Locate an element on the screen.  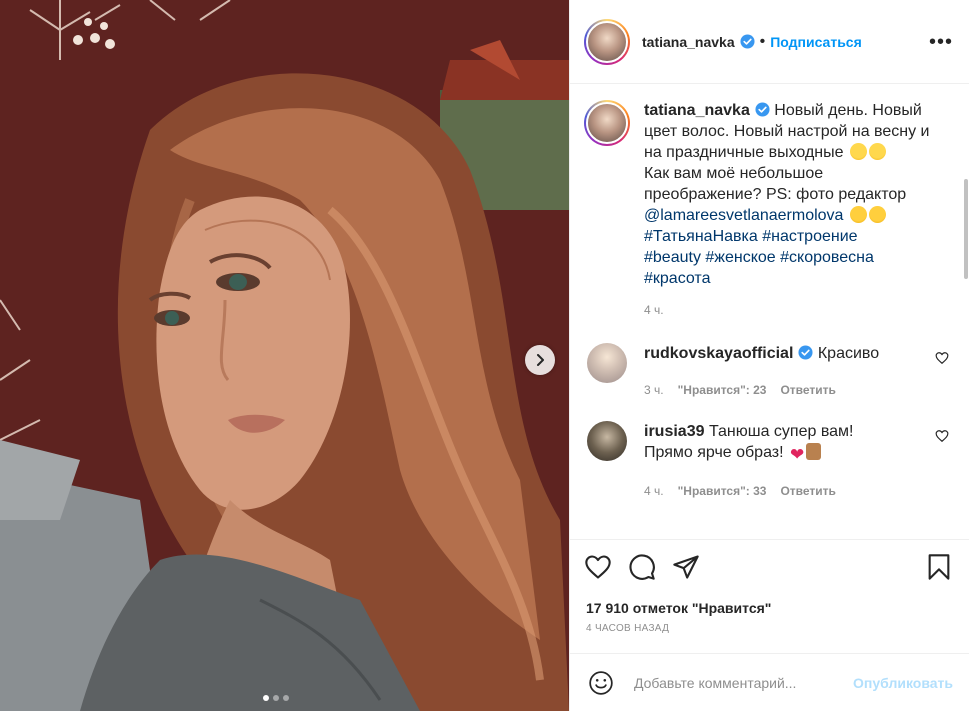
rofl-emoji is located at coordinates (877, 214).